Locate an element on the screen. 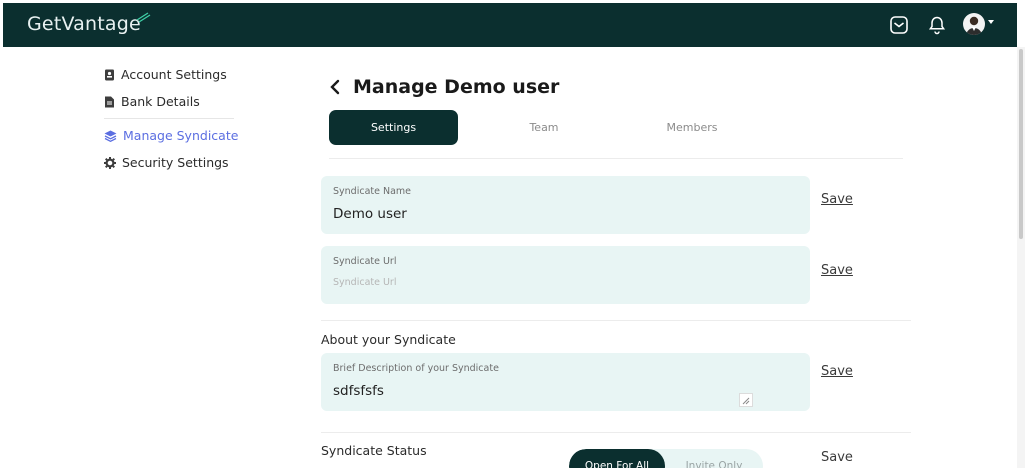  syndicate-status-heading: Syndicate Status is located at coordinates (374, 450).